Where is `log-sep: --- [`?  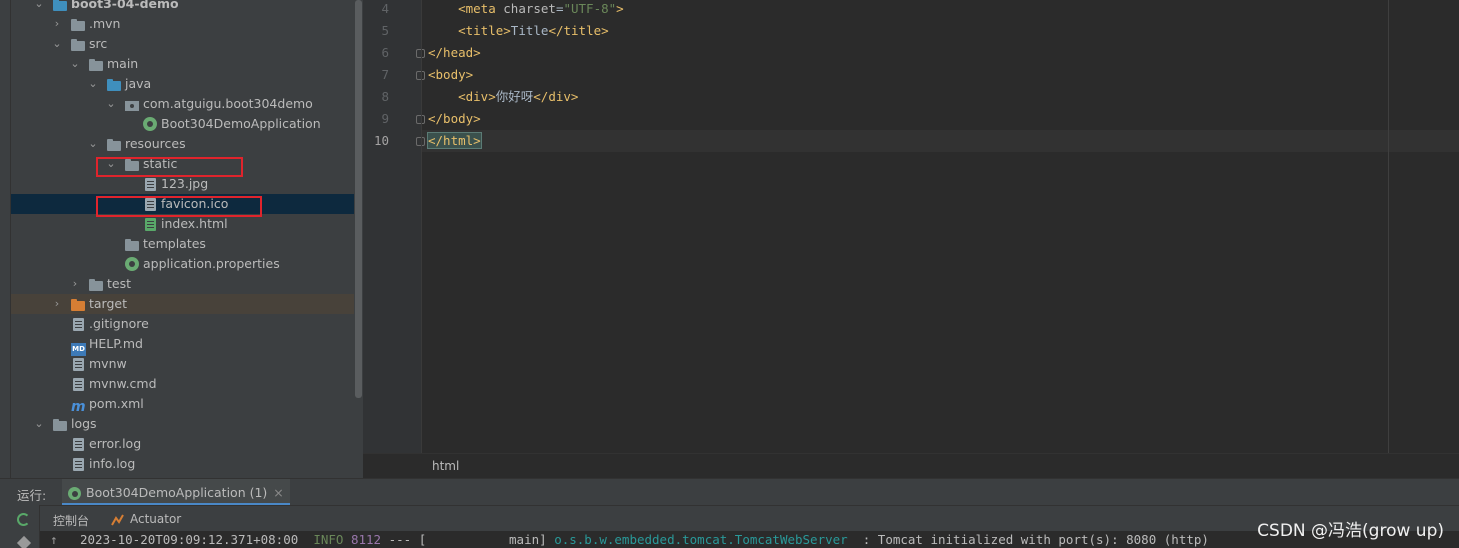 log-sep: --- [ is located at coordinates (407, 539).